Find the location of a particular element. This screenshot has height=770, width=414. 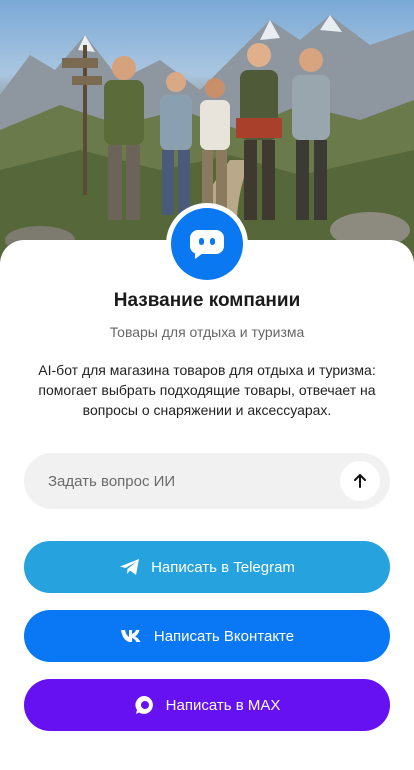

send-button is located at coordinates (360, 481).